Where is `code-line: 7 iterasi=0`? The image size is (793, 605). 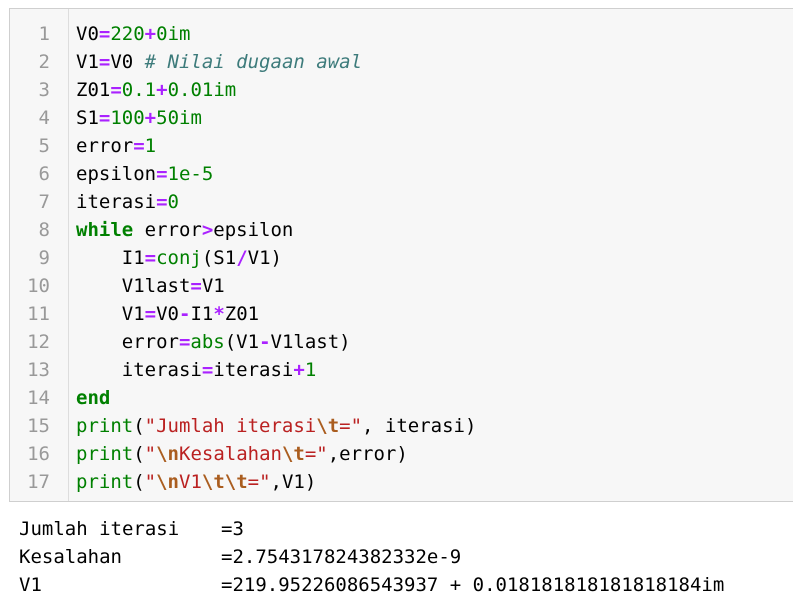
code-line: 7 iterasi=0 is located at coordinates (401, 202).